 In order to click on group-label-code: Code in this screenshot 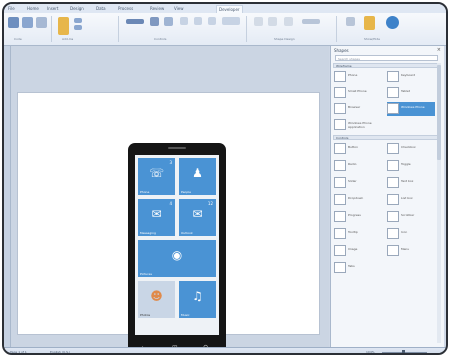, I will do `click(18, 39)`.